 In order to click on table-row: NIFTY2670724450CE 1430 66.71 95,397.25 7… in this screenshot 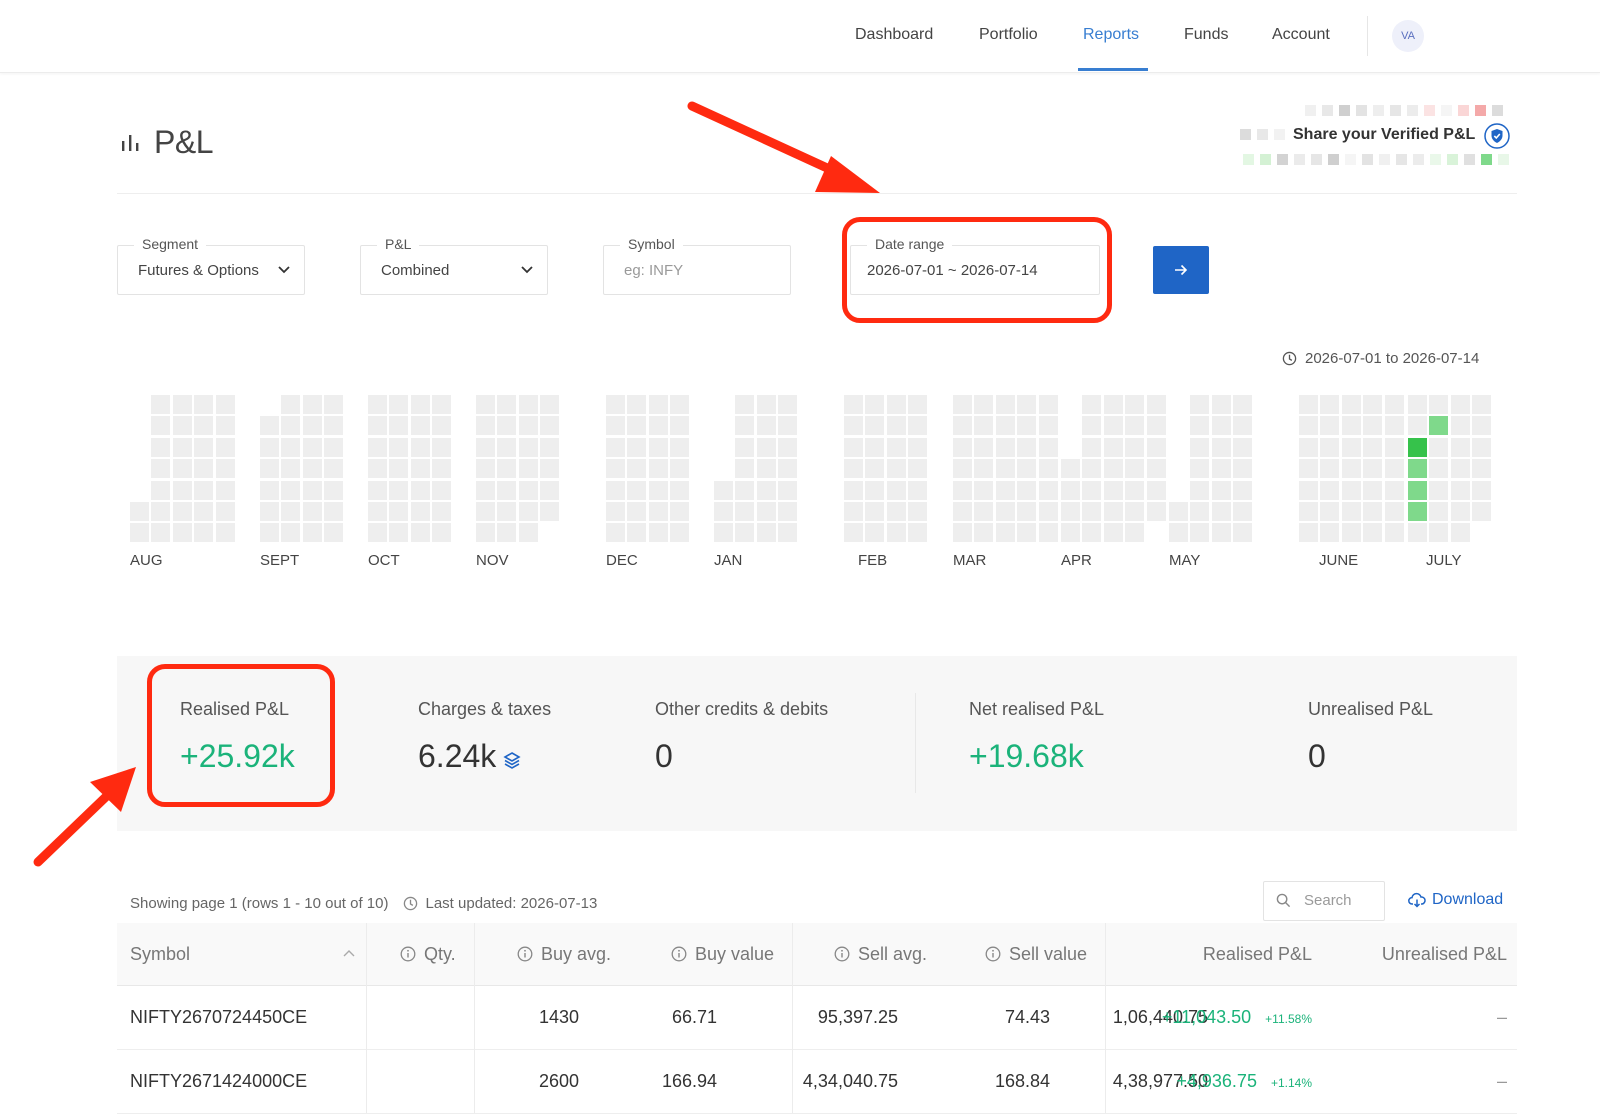, I will do `click(817, 1018)`.